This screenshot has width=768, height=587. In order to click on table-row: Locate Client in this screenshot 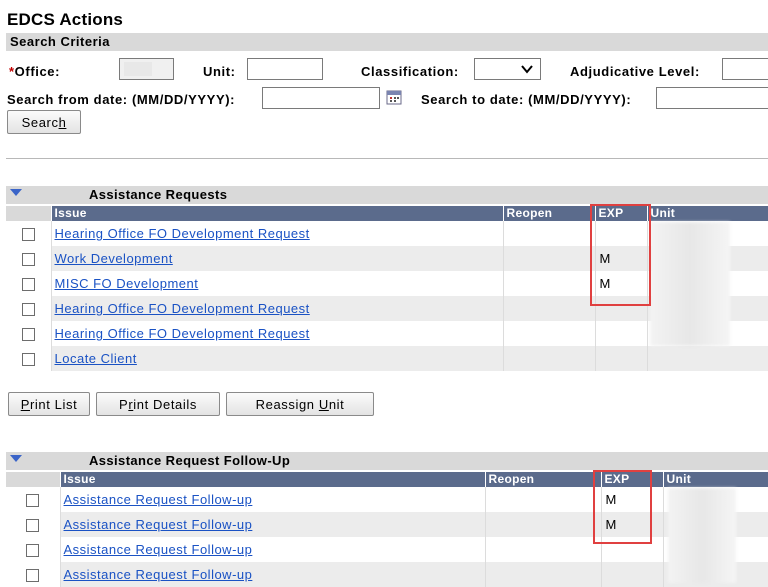, I will do `click(387, 358)`.